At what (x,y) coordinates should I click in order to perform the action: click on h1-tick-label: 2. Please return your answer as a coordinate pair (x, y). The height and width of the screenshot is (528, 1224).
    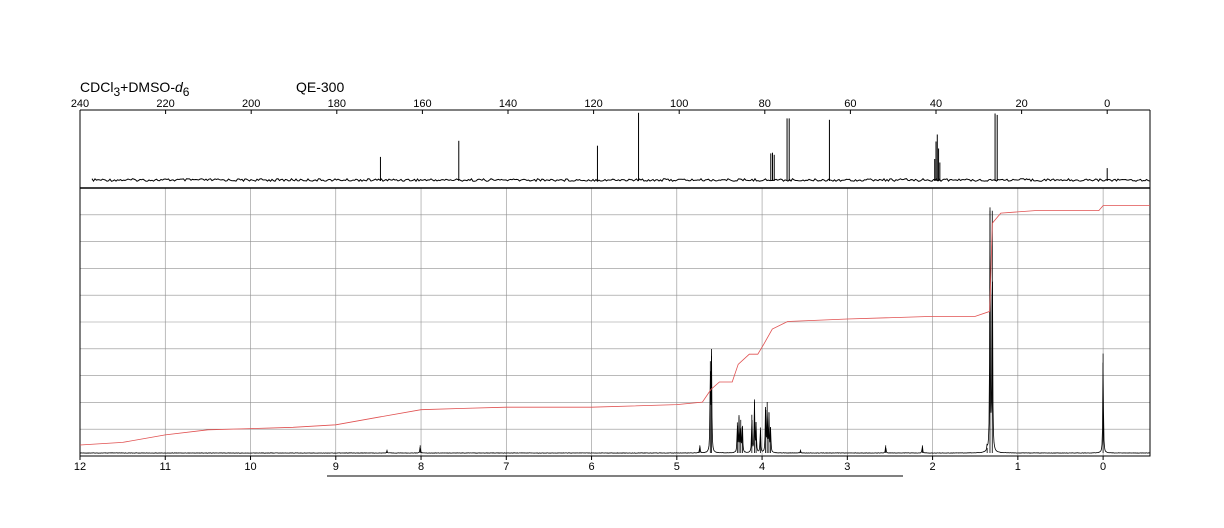
    Looking at the image, I should click on (933, 467).